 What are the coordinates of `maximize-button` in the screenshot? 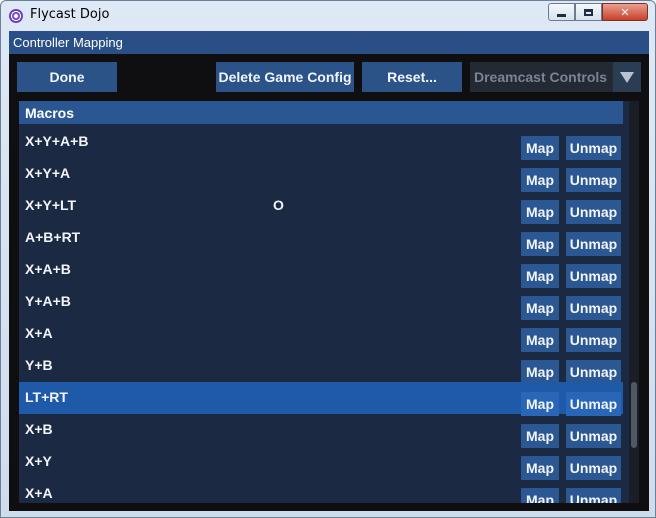 It's located at (588, 12).